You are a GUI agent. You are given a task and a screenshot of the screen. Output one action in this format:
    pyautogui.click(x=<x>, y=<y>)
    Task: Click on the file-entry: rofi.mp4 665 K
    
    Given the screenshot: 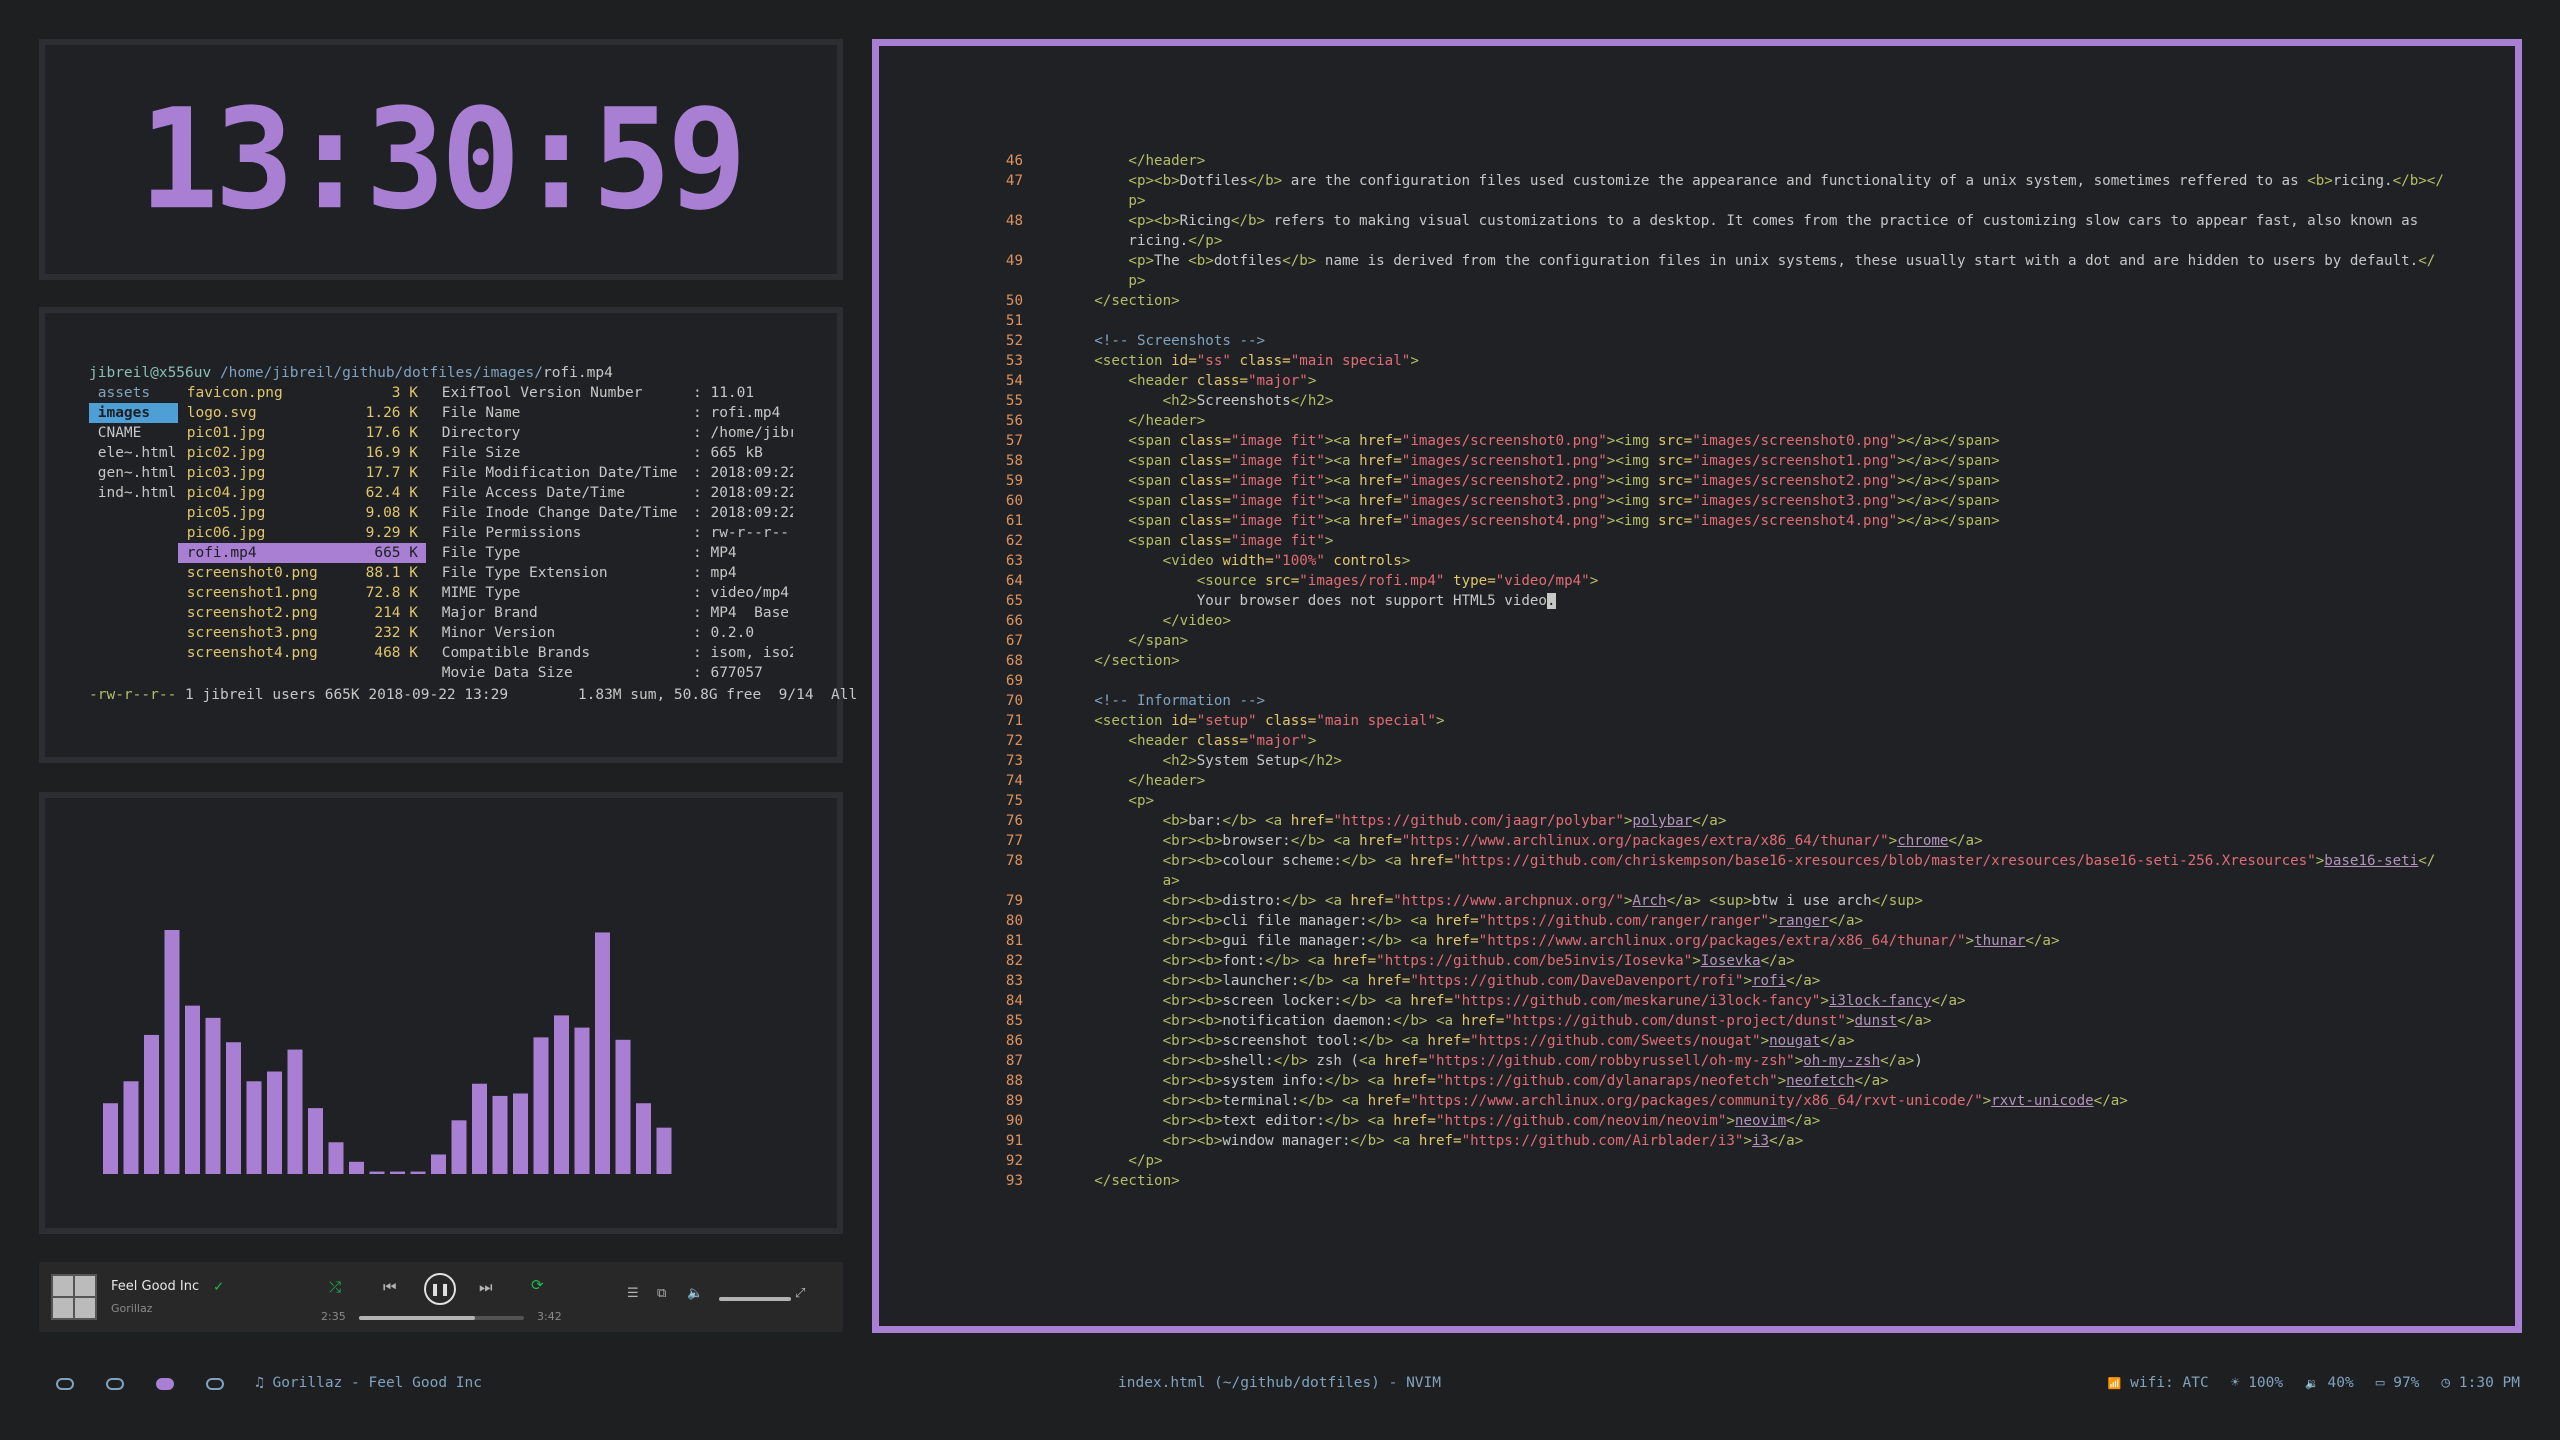 What is the action you would take?
    pyautogui.click(x=302, y=553)
    